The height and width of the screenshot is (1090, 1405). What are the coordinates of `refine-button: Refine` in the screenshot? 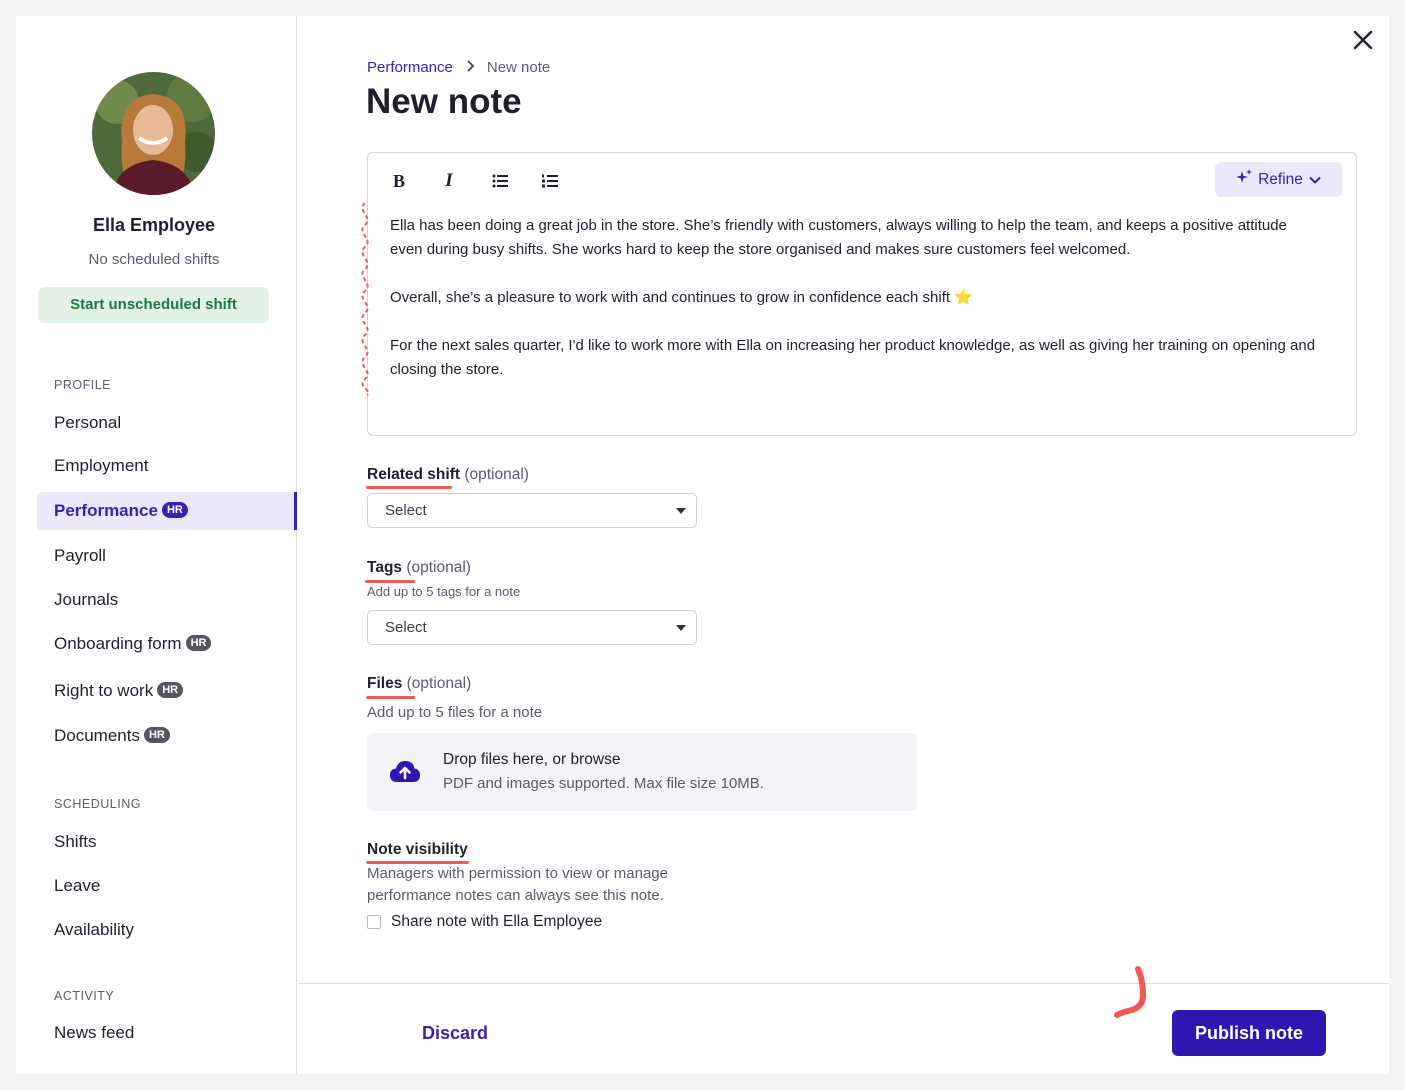 It's located at (1278, 179).